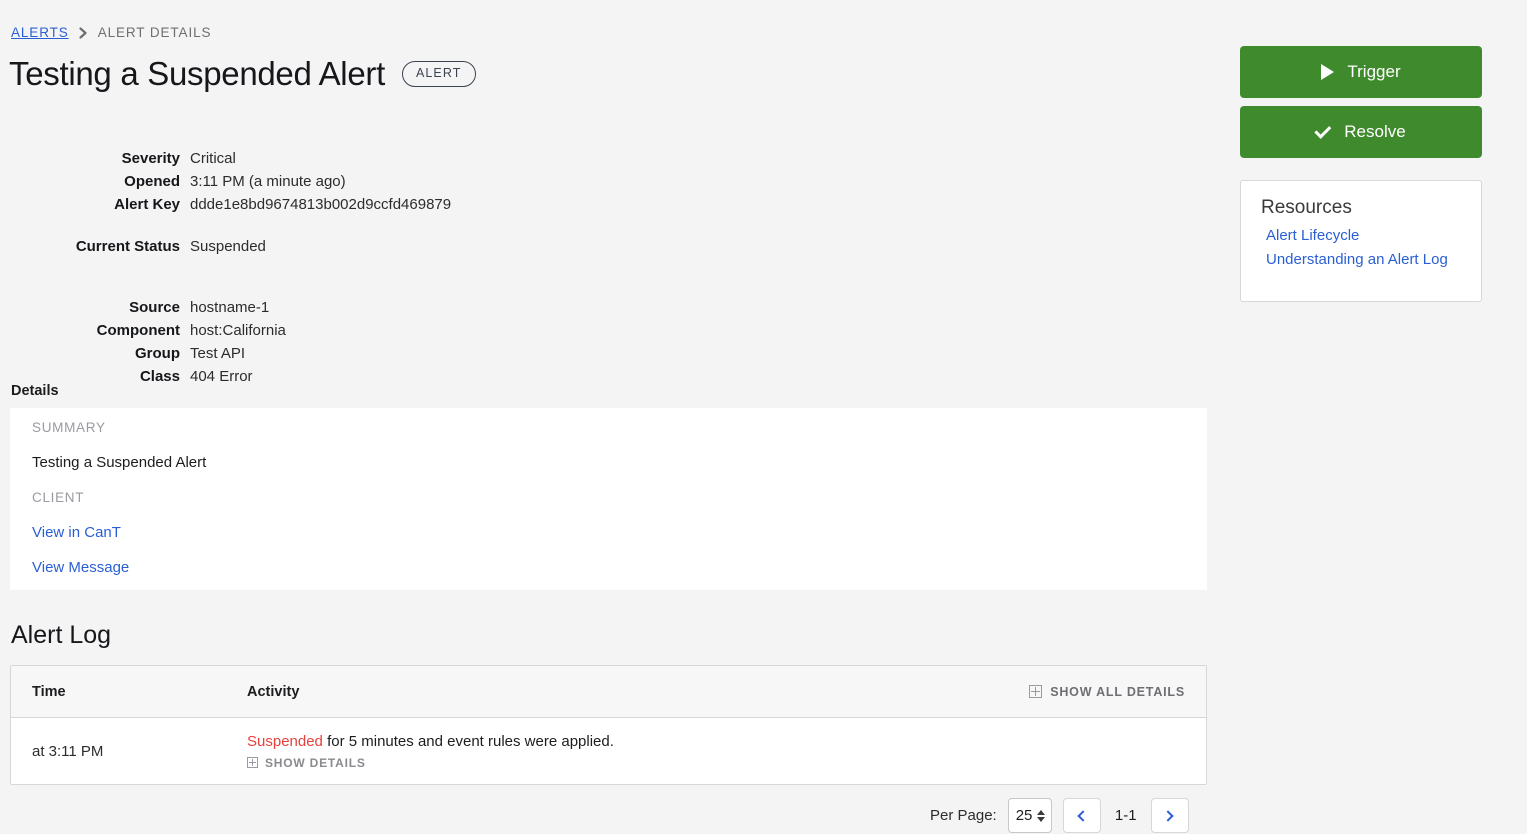  I want to click on pagination: Per Page: 25 1-1, so click(1059, 815).